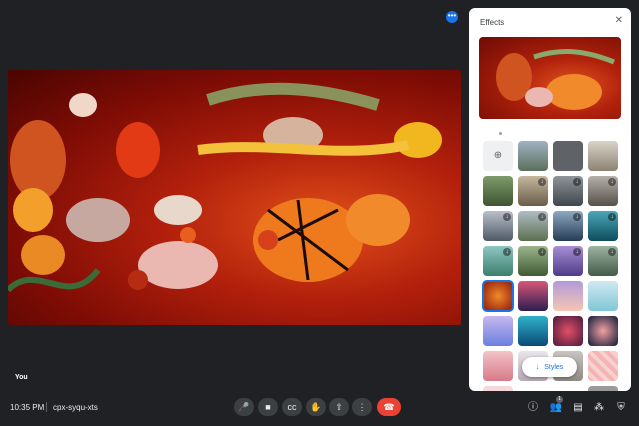  What do you see at coordinates (537, 367) in the screenshot?
I see `arrow-down-icon: ↓` at bounding box center [537, 367].